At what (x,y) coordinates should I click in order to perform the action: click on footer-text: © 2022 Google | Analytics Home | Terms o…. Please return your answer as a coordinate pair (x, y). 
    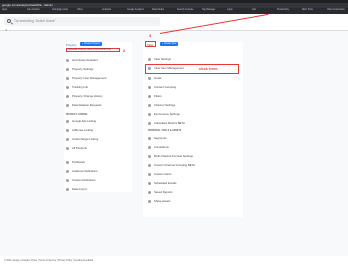
    Looking at the image, I should click on (49, 261).